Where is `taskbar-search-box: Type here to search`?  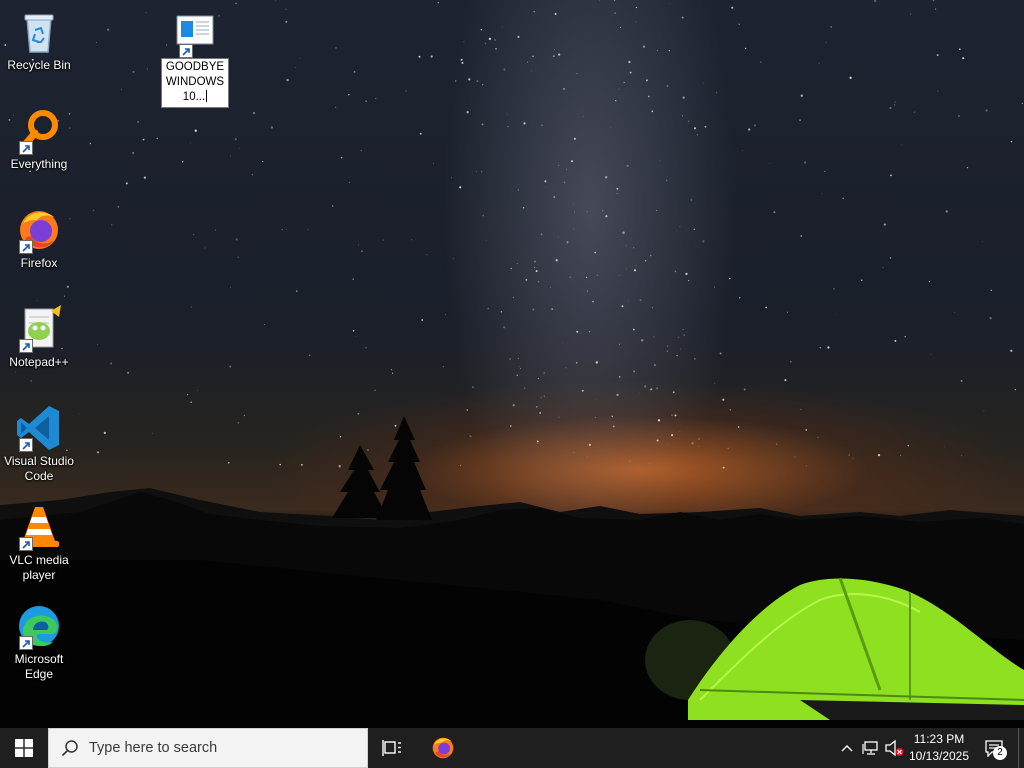
taskbar-search-box: Type here to search is located at coordinates (208, 748).